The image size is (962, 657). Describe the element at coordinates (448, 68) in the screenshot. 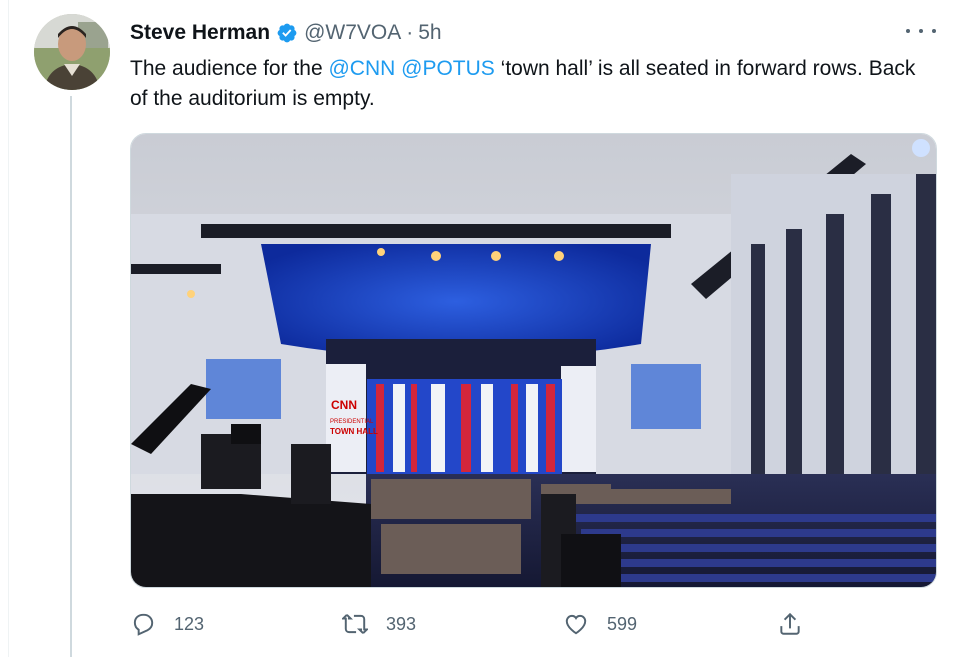

I see `mention-potus-link: @POTUS` at that location.